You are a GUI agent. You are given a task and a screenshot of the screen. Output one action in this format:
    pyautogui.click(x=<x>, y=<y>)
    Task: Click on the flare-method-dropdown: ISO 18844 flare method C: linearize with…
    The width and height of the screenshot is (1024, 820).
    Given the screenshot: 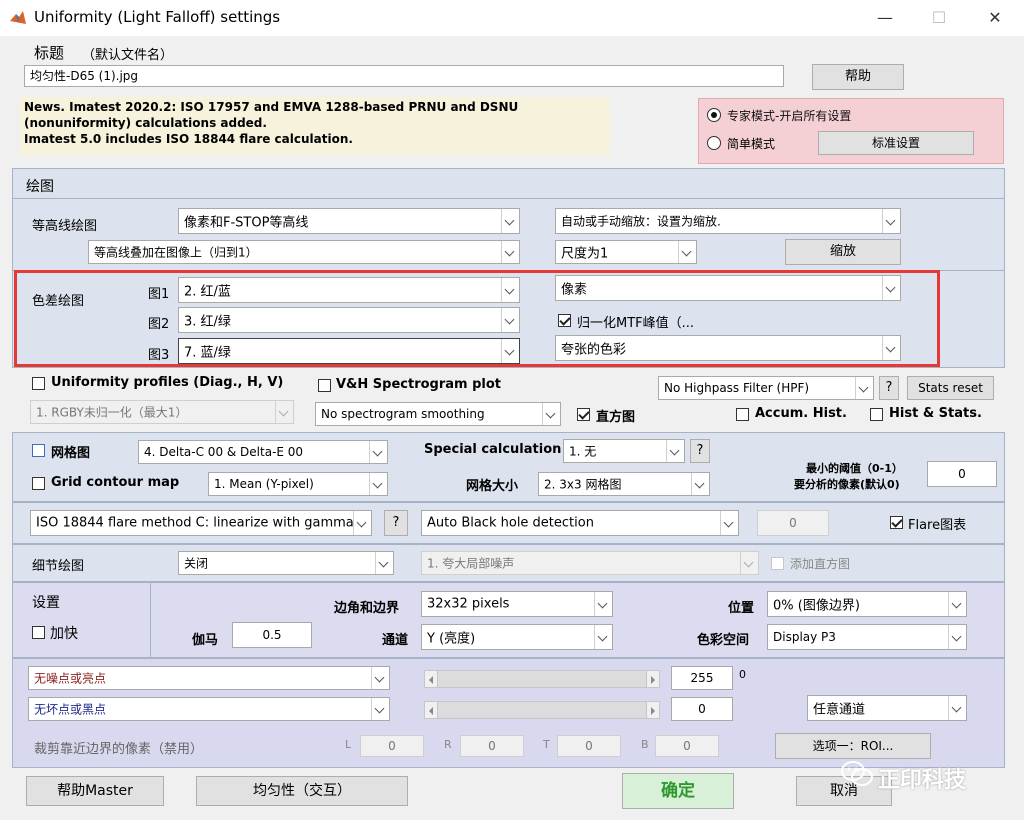 What is the action you would take?
    pyautogui.click(x=201, y=523)
    